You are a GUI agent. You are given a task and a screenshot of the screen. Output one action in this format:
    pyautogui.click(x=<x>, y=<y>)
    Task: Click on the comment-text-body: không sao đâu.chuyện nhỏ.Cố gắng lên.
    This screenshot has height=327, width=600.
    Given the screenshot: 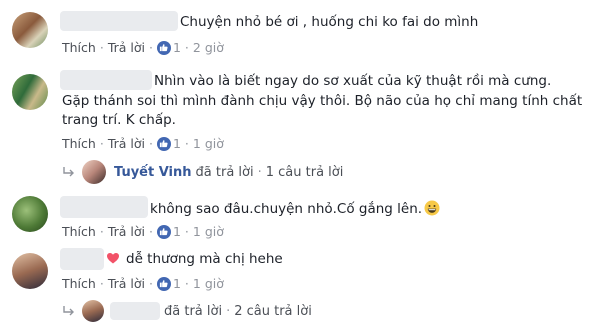 What is the action you would take?
    pyautogui.click(x=286, y=209)
    